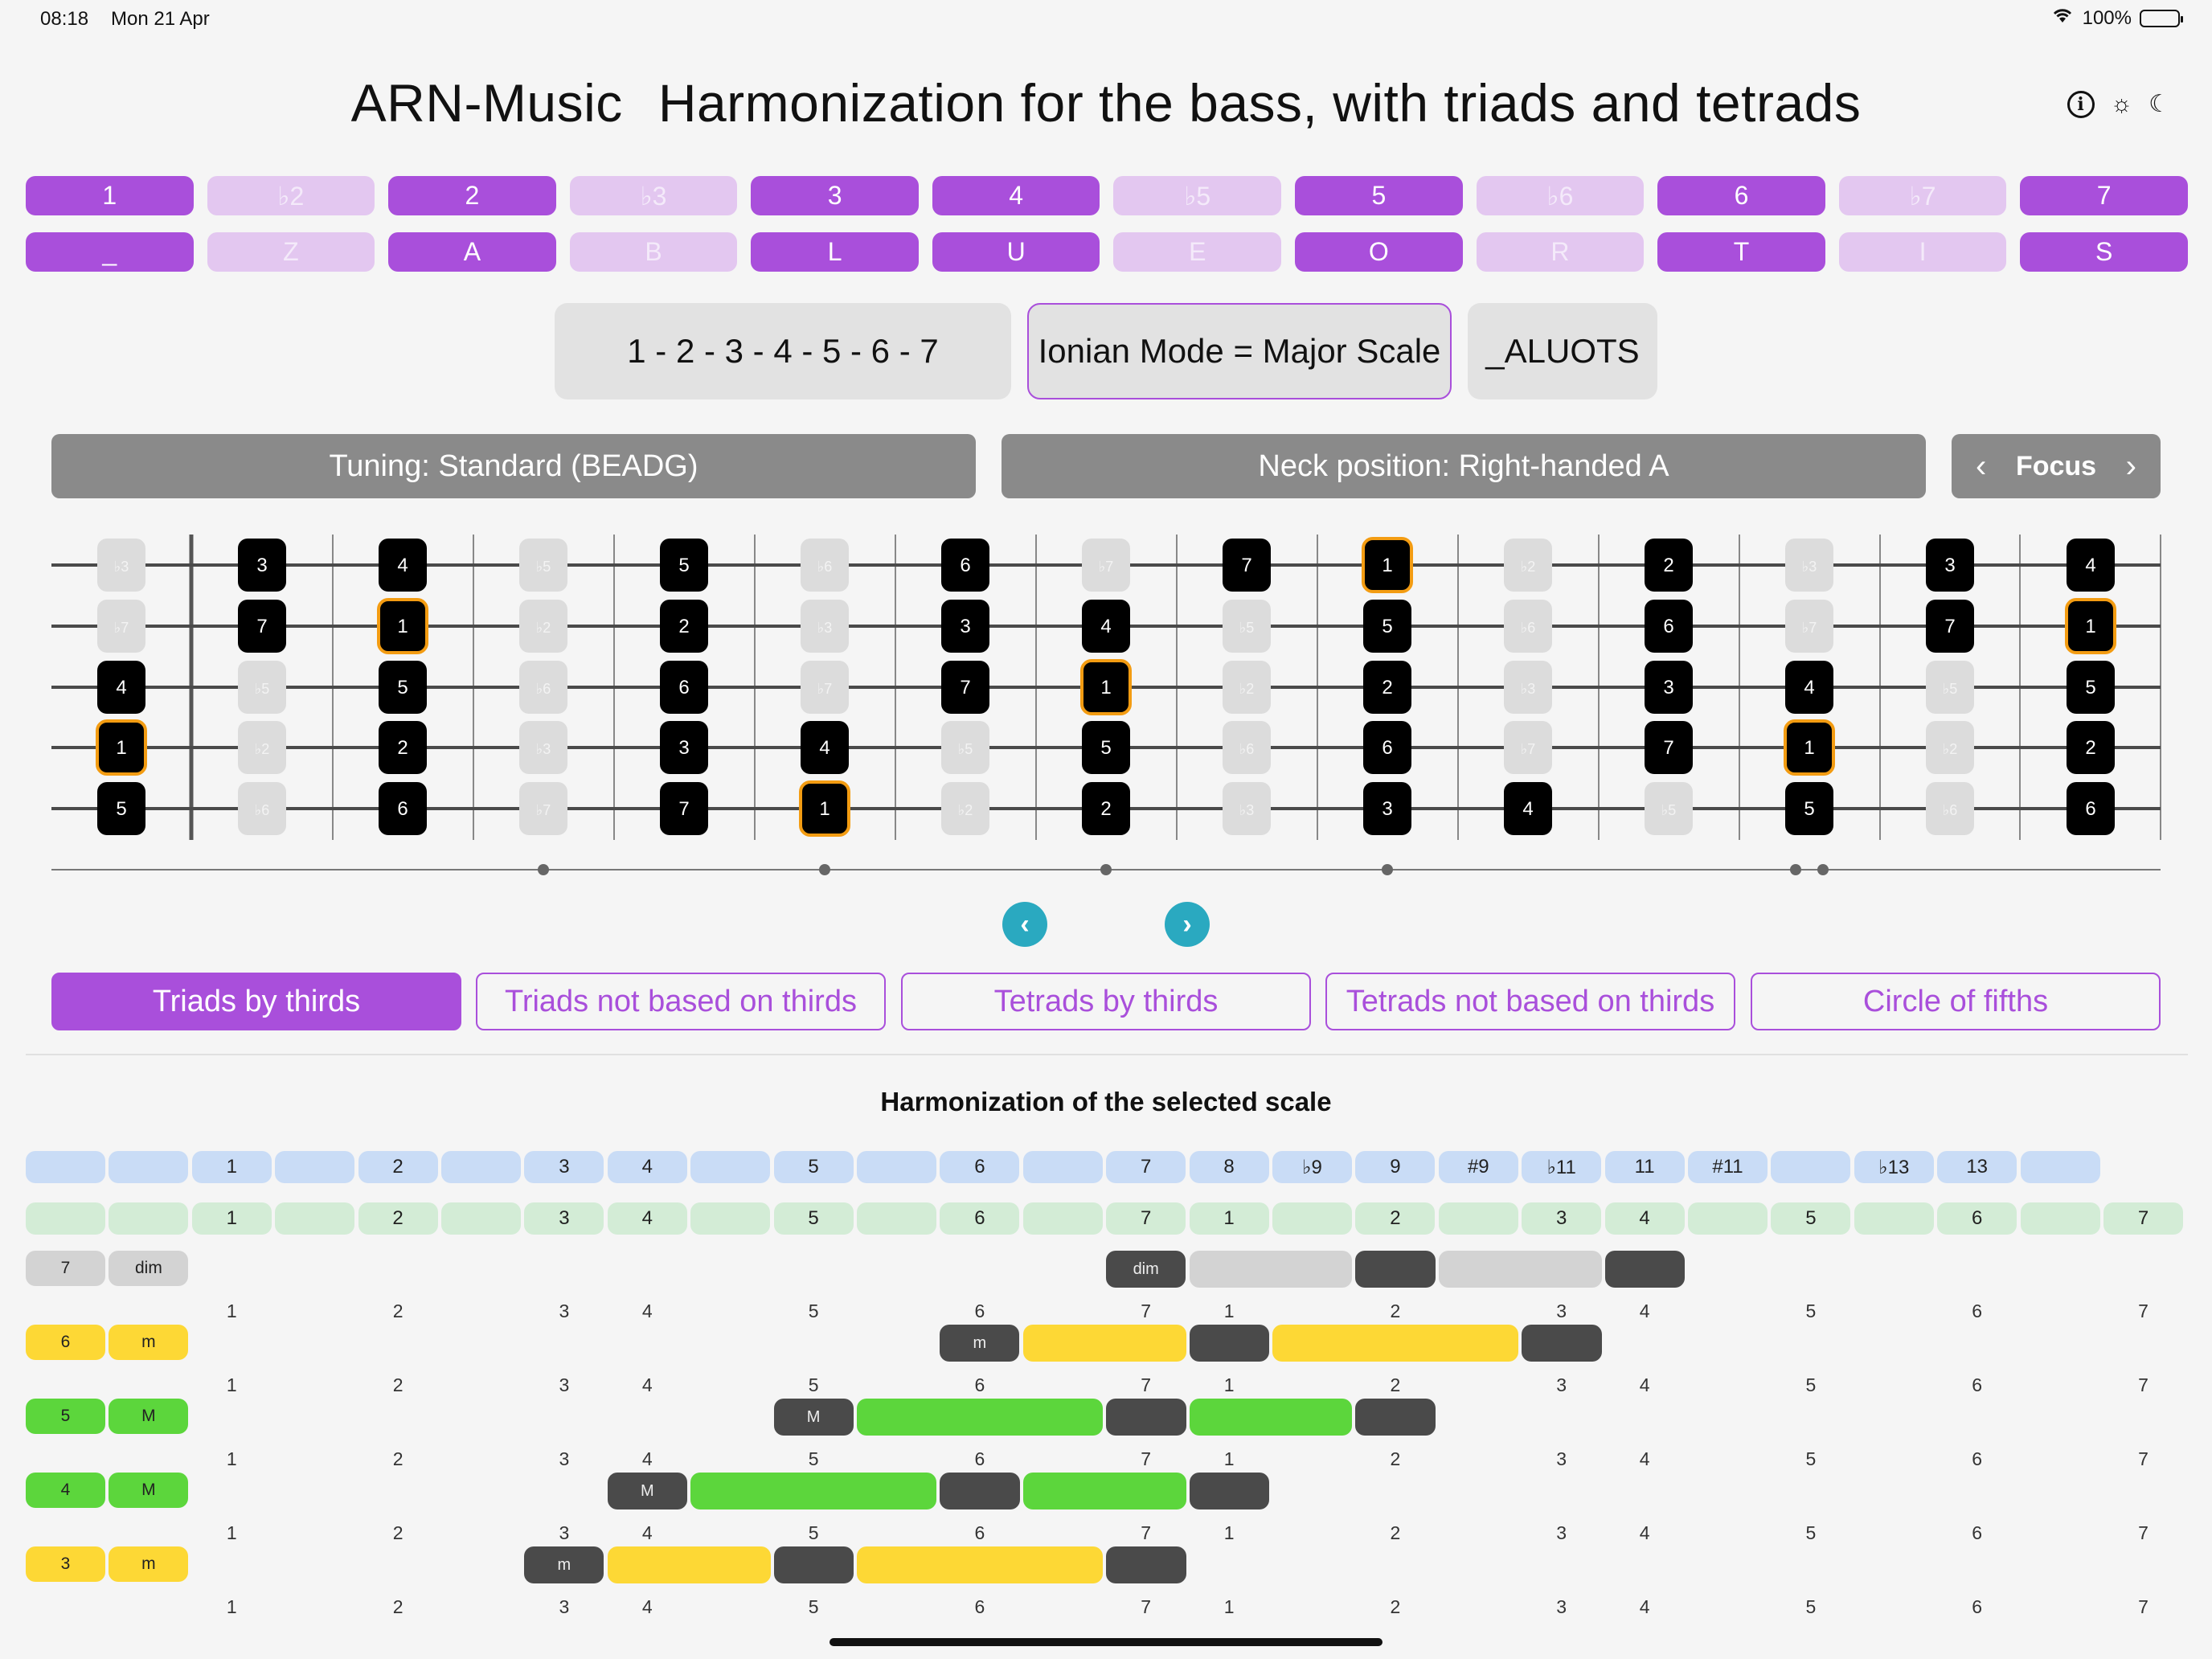 This screenshot has width=2212, height=1659. Describe the element at coordinates (1146, 1269) in the screenshot. I see `chord-marker: dim` at that location.